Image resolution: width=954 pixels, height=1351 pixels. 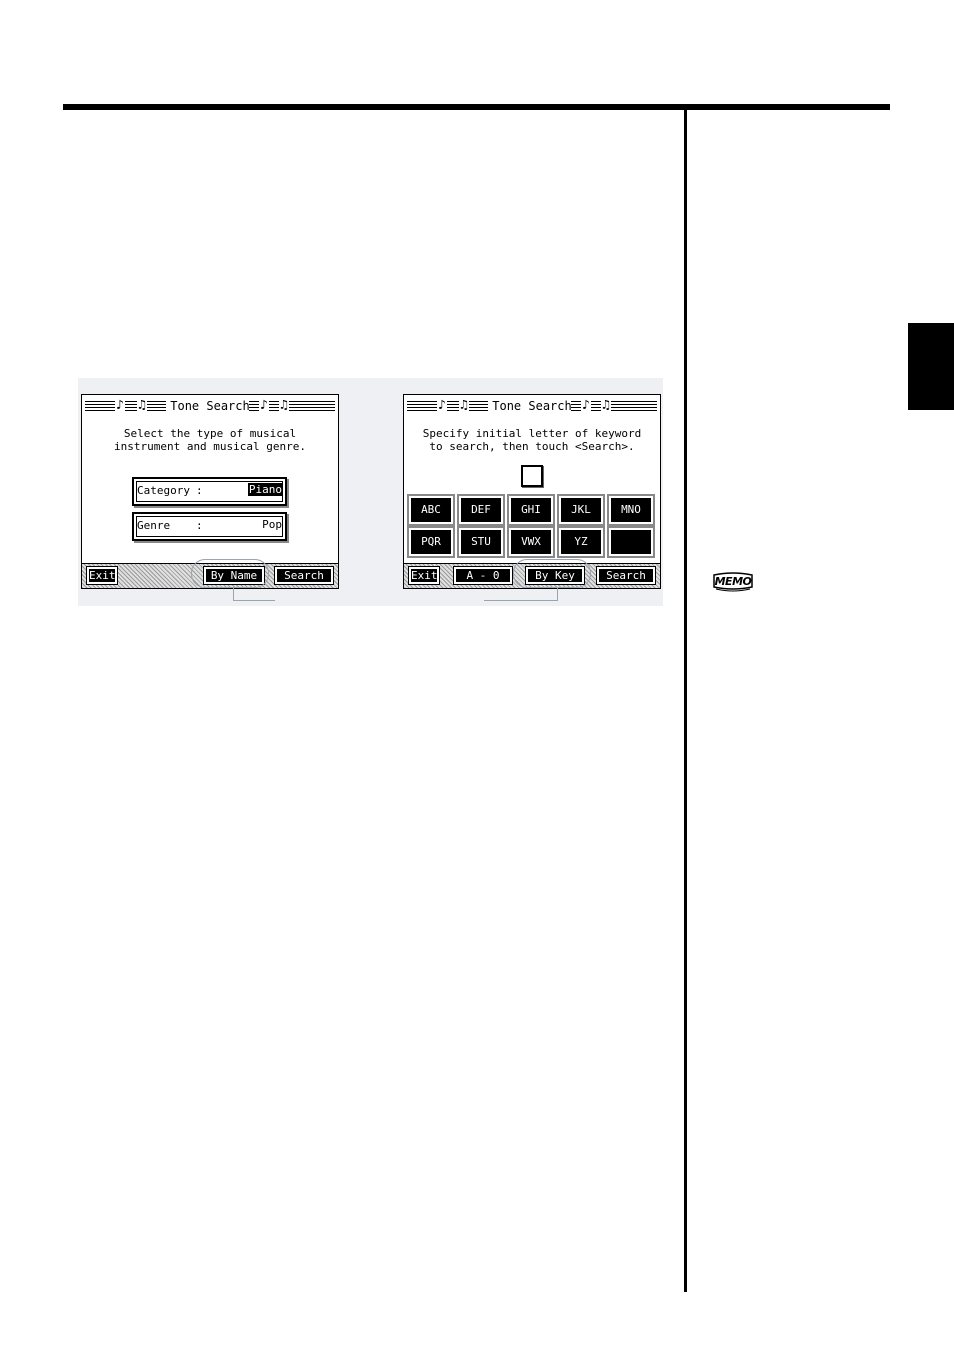 What do you see at coordinates (531, 510) in the screenshot?
I see `key-ghi: GHI` at bounding box center [531, 510].